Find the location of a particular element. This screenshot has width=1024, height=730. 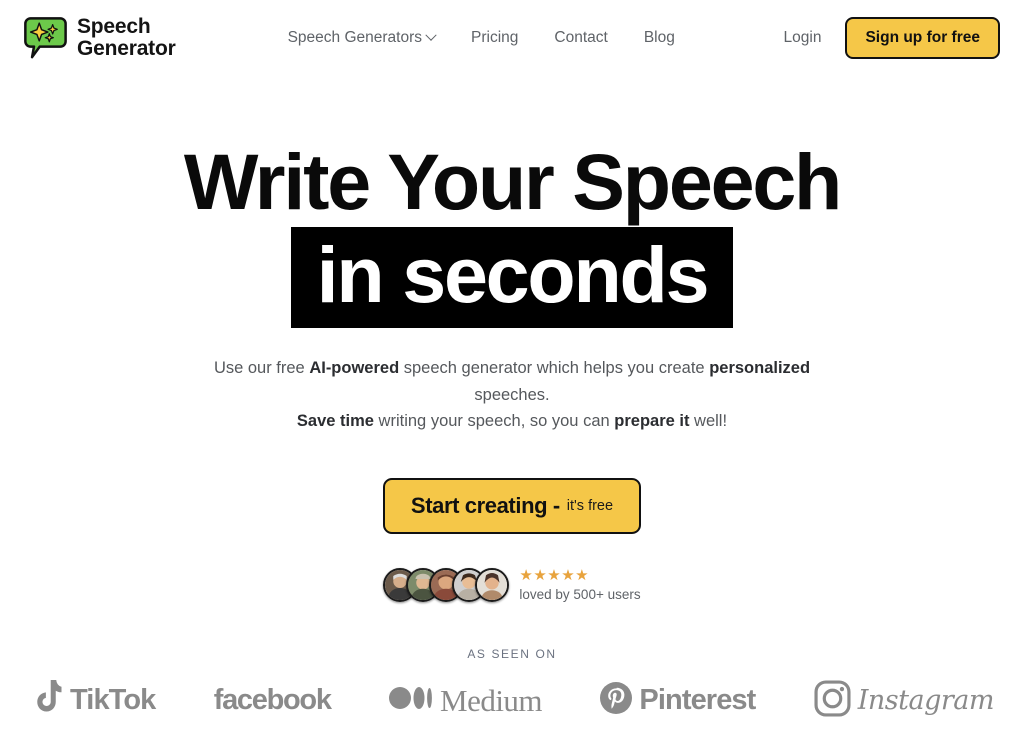

cta-main-label: Start creating - is located at coordinates (485, 505).